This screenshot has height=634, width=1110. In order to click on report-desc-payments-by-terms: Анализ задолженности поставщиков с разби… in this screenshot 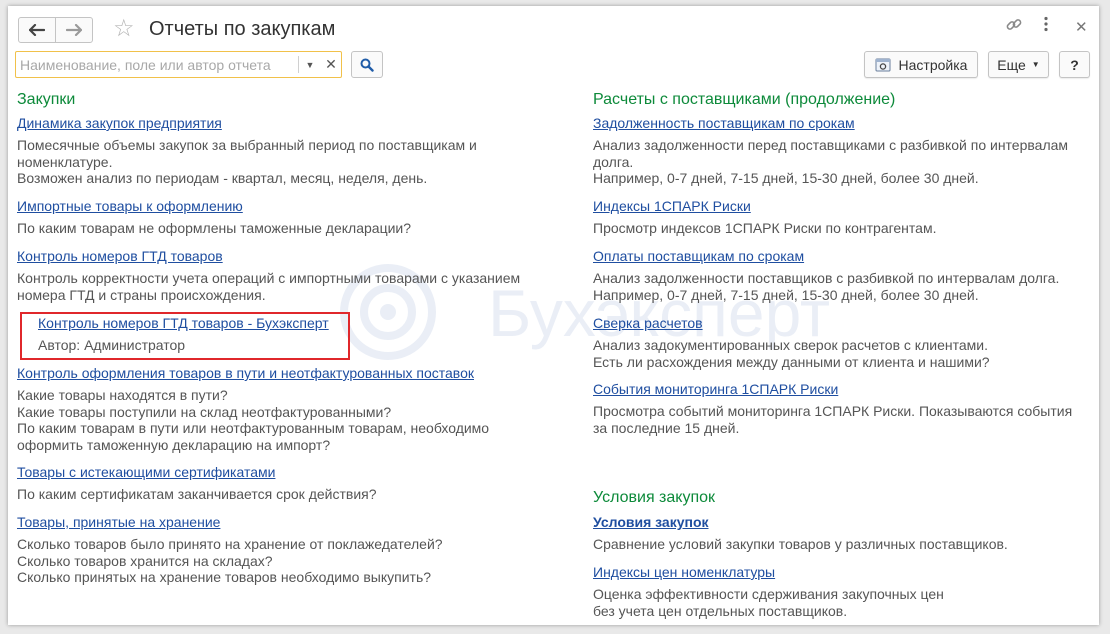, I will do `click(826, 286)`.